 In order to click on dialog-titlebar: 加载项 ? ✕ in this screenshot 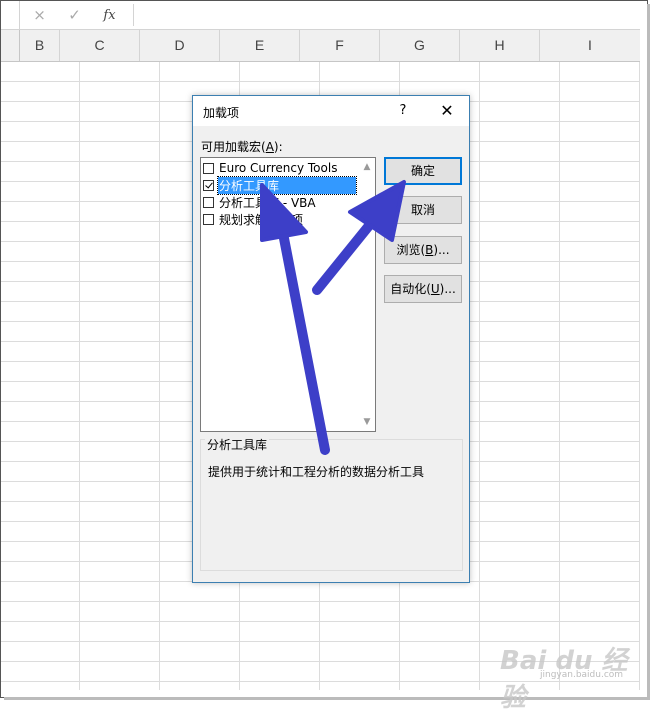, I will do `click(331, 111)`.